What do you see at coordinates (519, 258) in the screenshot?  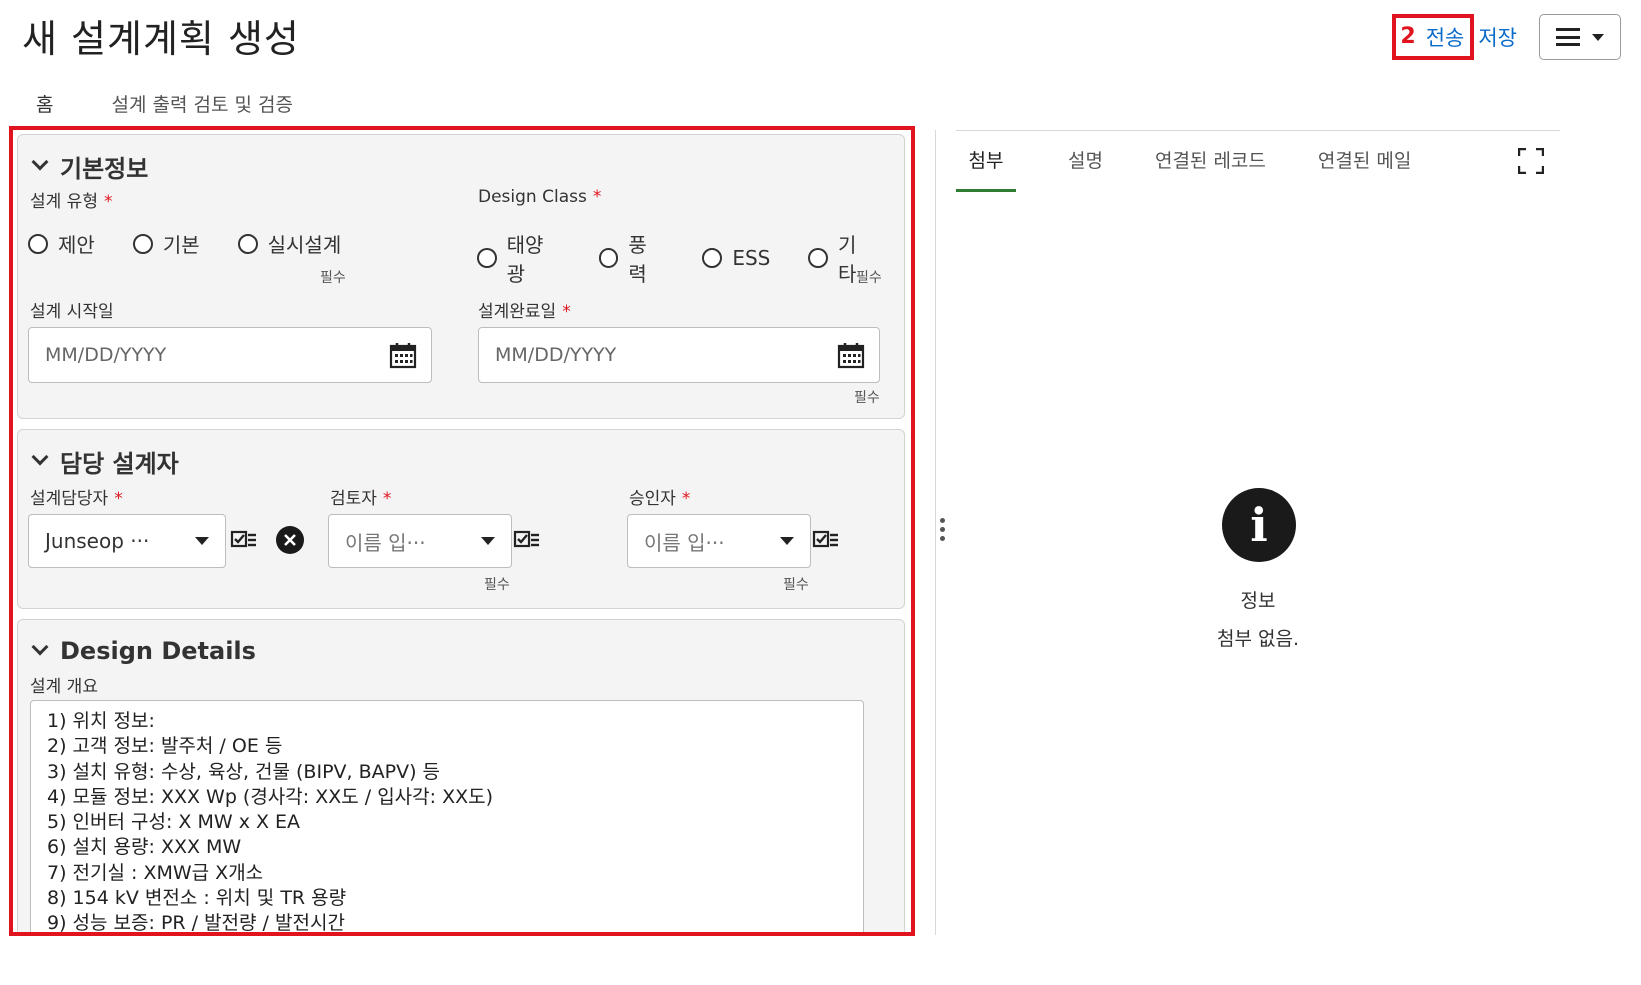 I see `radio-solar: 태양광` at bounding box center [519, 258].